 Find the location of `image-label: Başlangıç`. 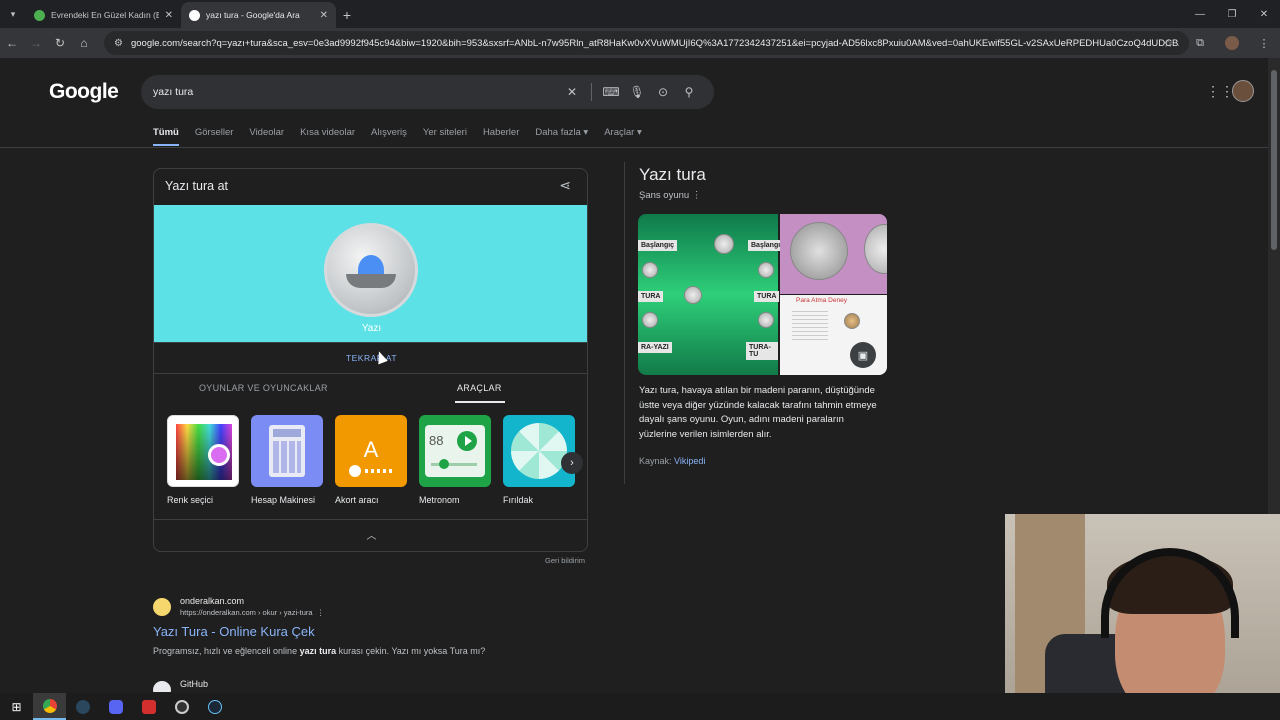

image-label: Başlangıç is located at coordinates (658, 245).